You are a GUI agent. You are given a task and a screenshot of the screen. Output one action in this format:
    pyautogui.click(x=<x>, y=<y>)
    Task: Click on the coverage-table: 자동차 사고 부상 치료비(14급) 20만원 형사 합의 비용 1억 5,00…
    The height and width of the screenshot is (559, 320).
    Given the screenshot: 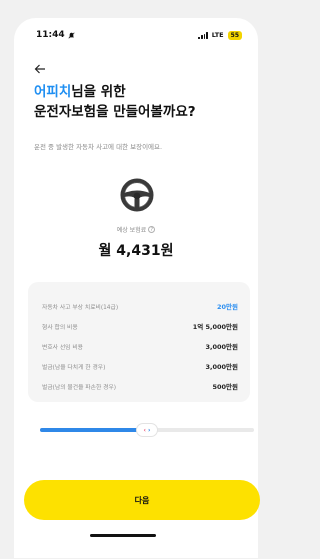 What is the action you would take?
    pyautogui.click(x=139, y=342)
    